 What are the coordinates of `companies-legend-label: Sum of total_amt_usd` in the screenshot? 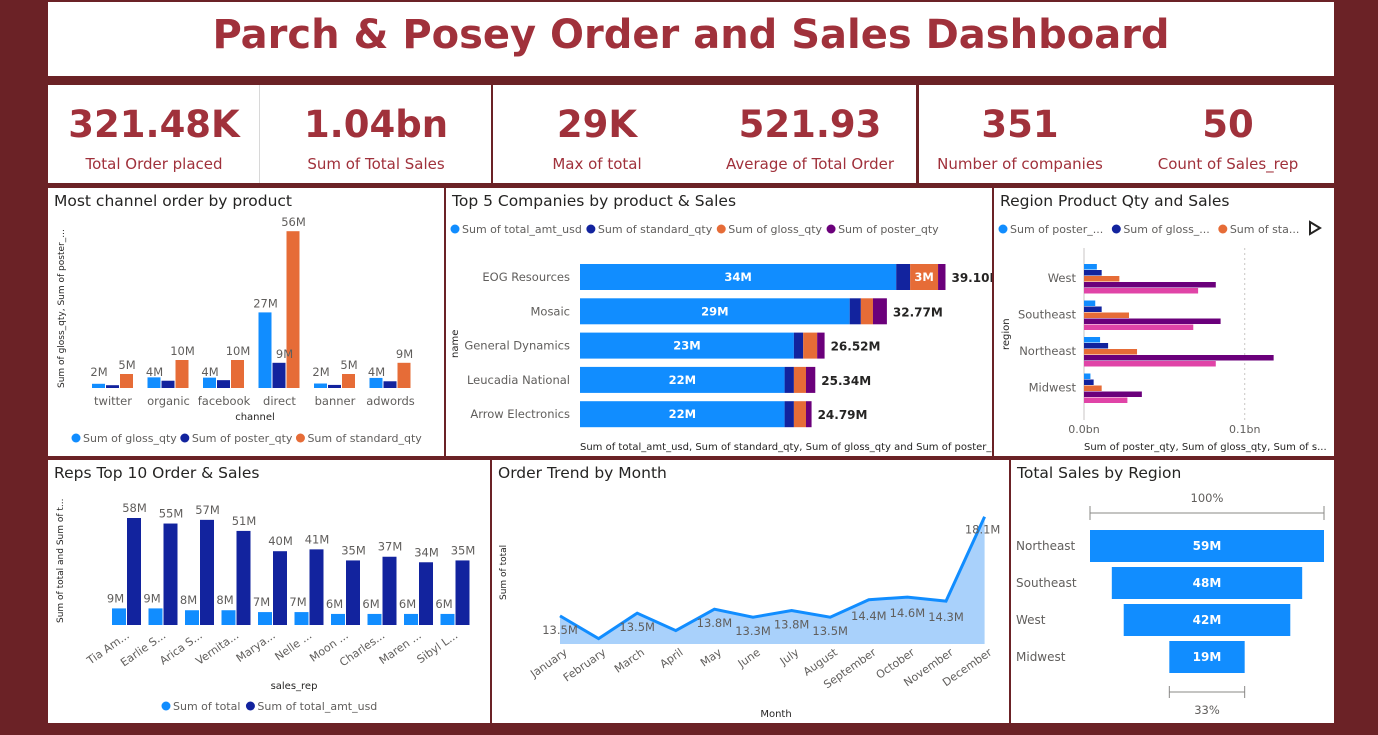 It's located at (522, 229).